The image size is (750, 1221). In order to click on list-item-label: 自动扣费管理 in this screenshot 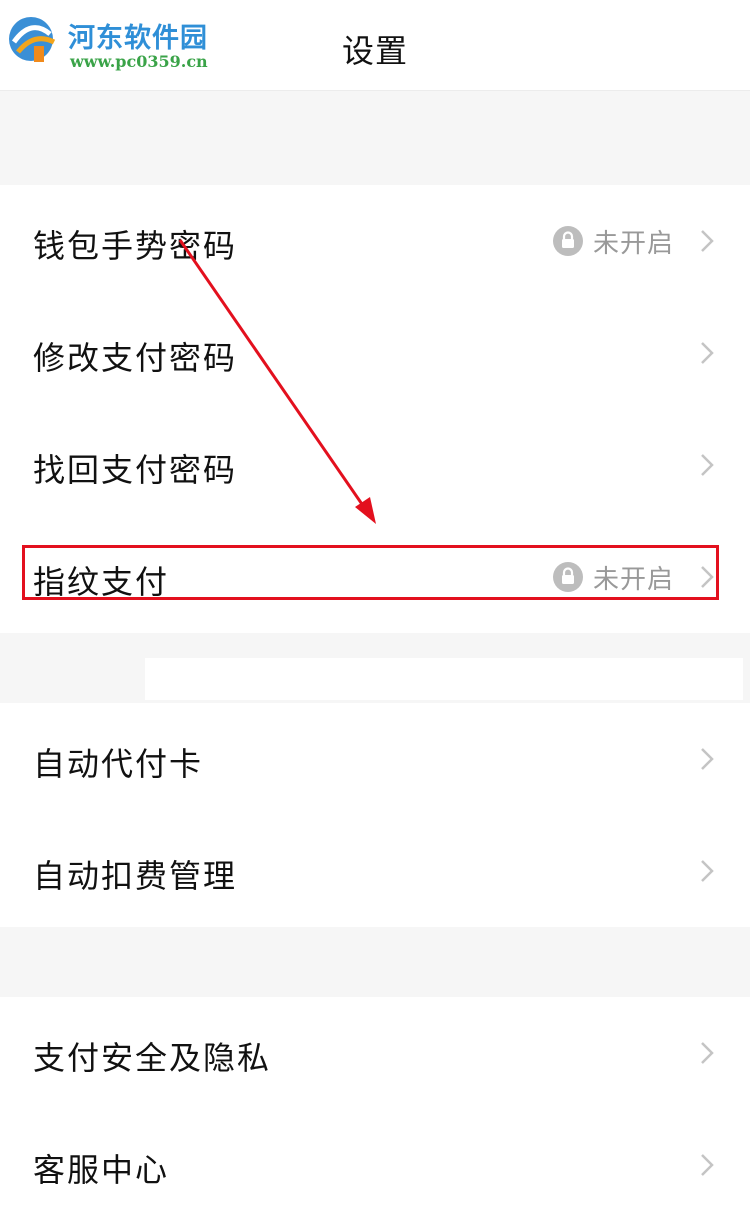, I will do `click(135, 876)`.